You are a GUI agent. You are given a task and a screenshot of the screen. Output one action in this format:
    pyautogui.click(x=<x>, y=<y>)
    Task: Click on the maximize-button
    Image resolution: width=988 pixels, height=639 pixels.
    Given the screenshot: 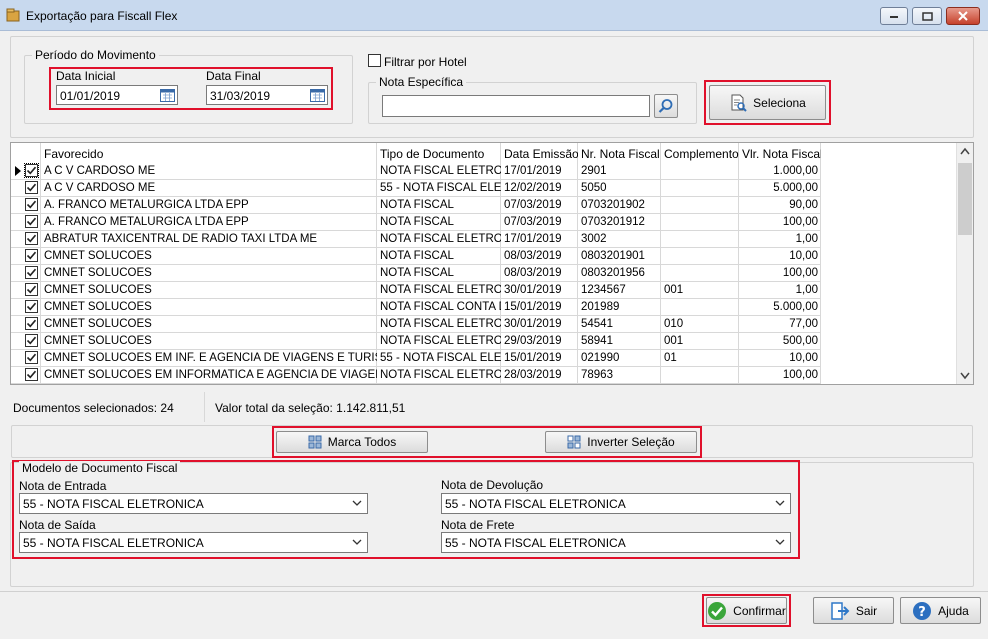 What is the action you would take?
    pyautogui.click(x=927, y=16)
    